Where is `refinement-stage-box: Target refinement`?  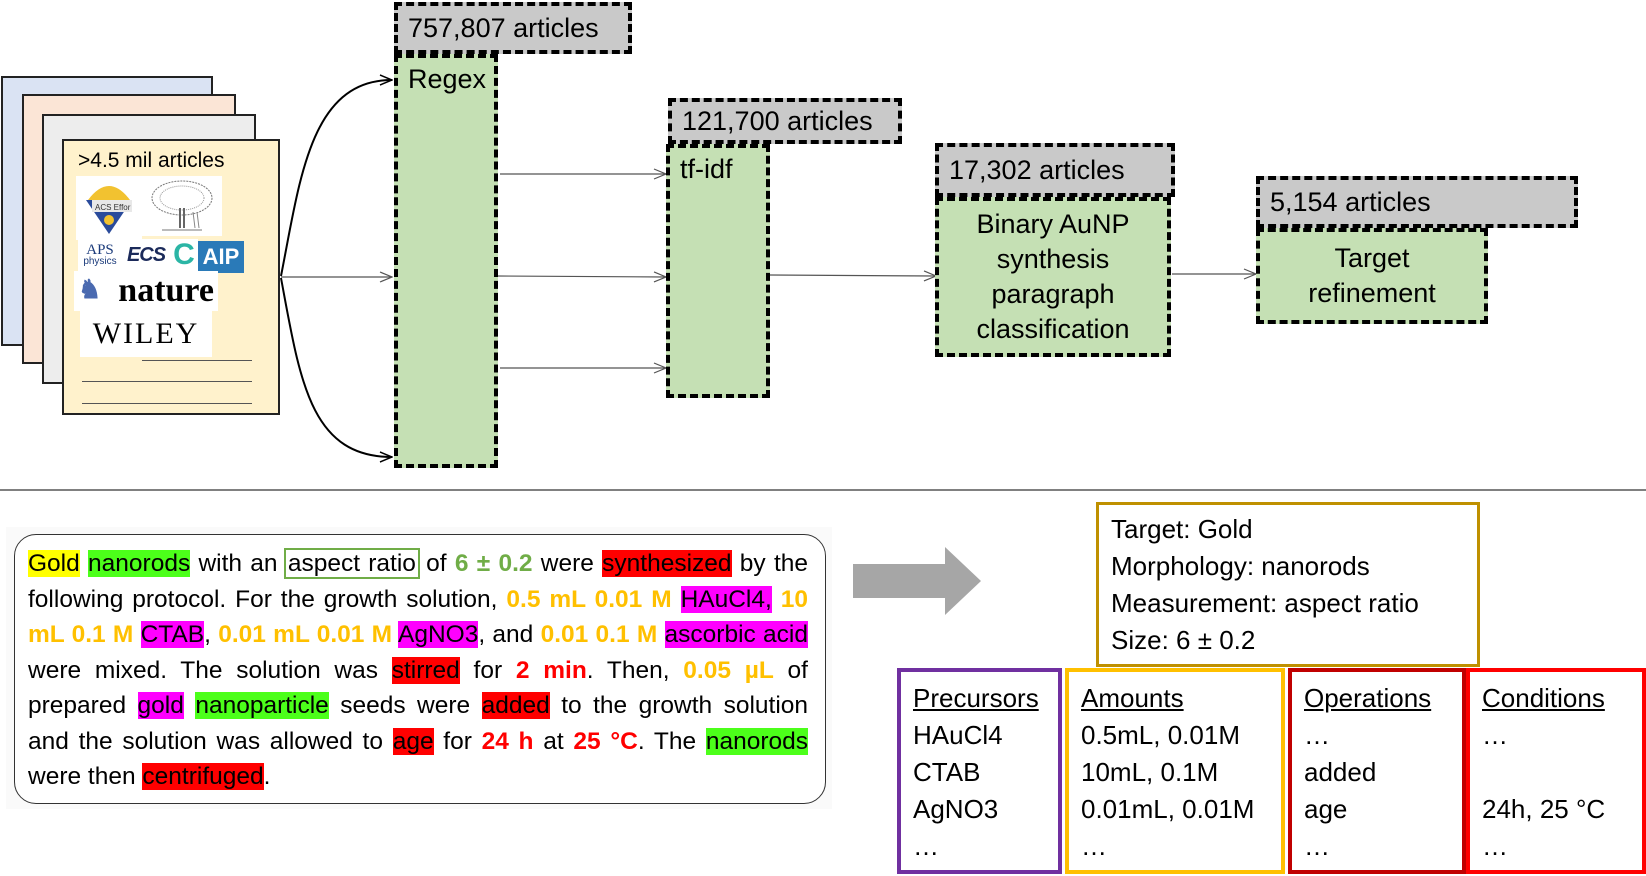 refinement-stage-box: Target refinement is located at coordinates (1372, 276).